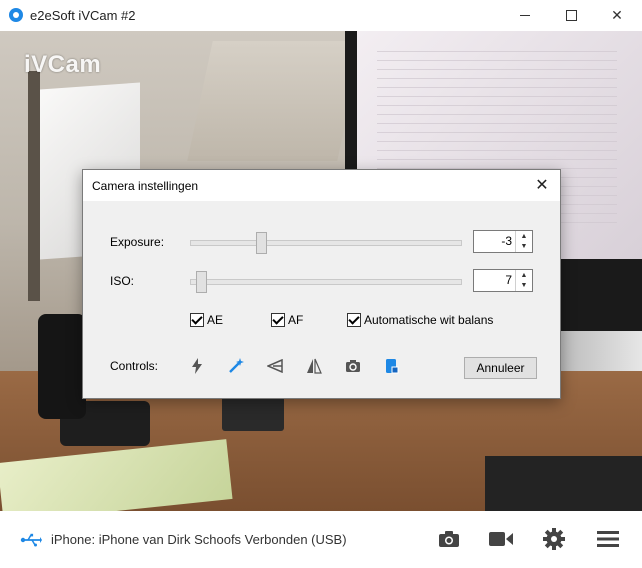 Image resolution: width=642 pixels, height=568 pixels. Describe the element at coordinates (134, 366) in the screenshot. I see `controls-label: Controls:` at that location.